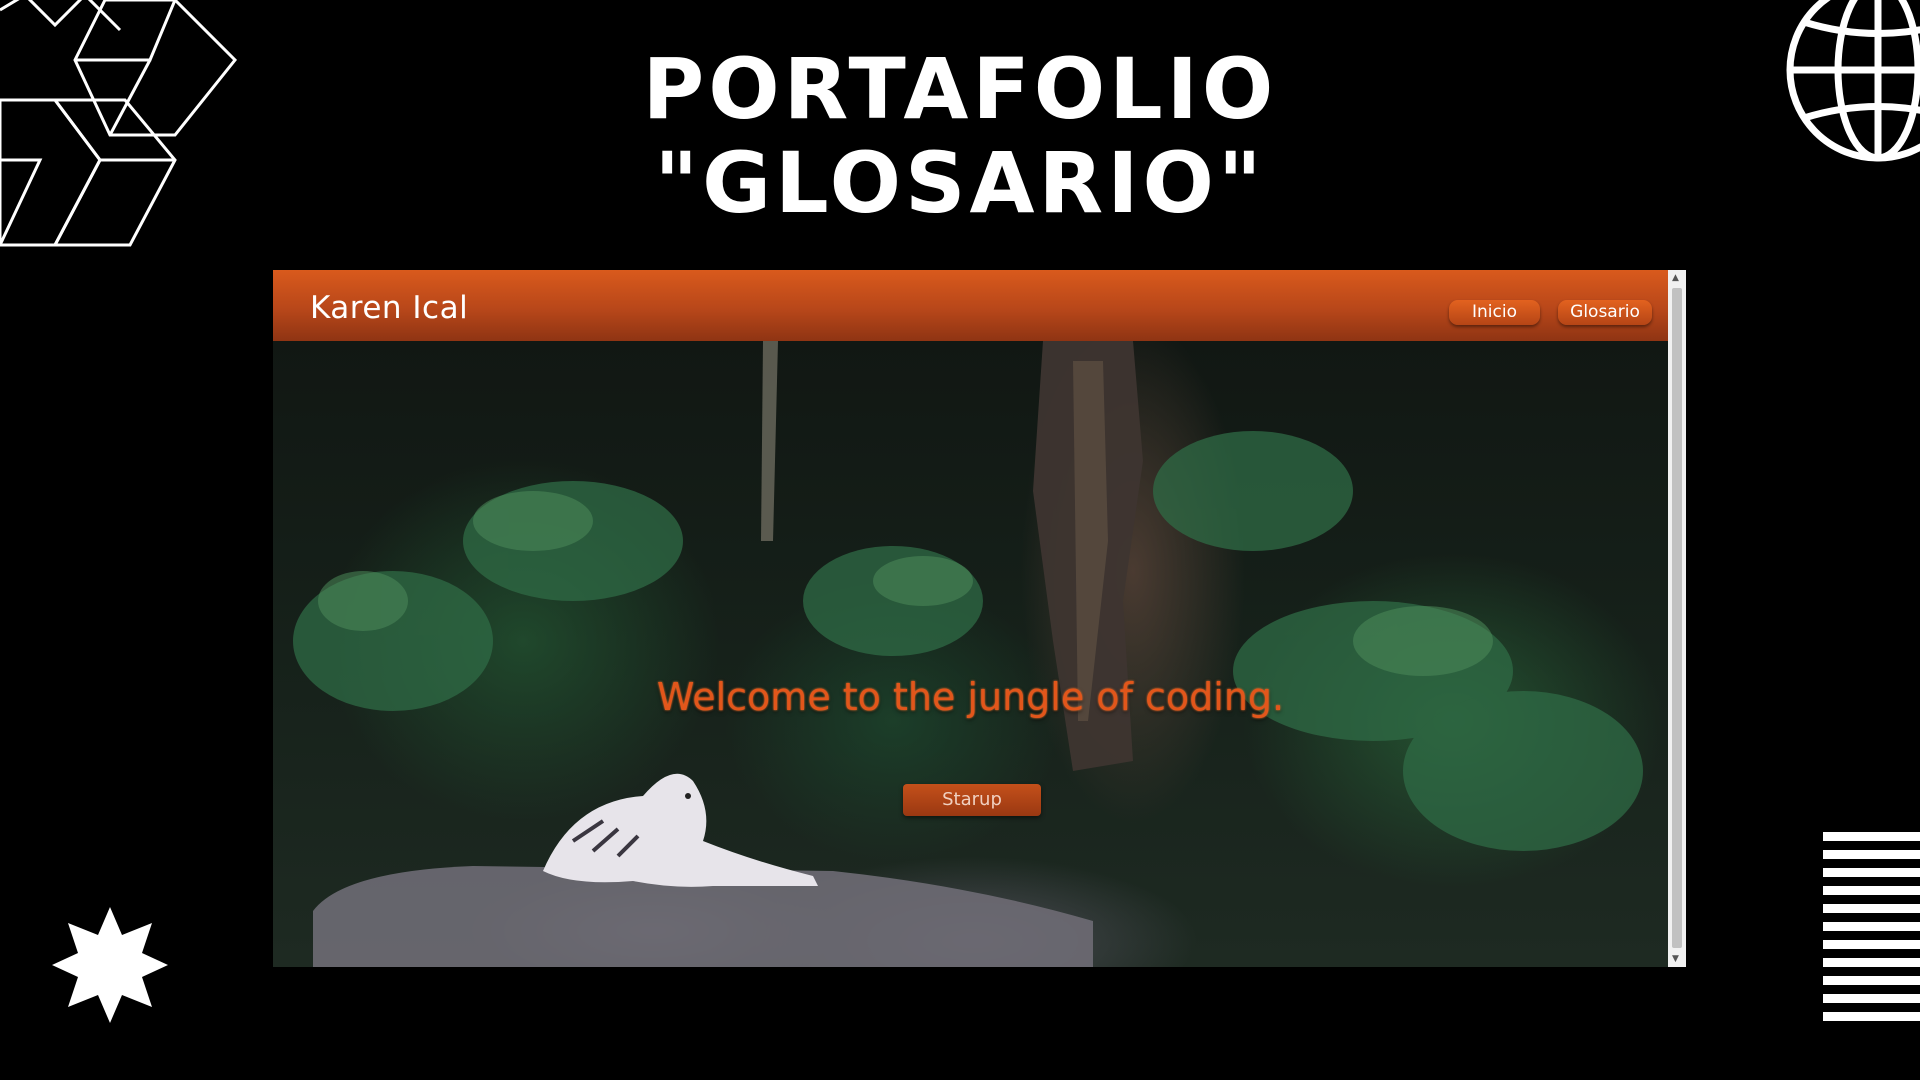 This screenshot has height=1080, width=1920. Describe the element at coordinates (1494, 312) in the screenshot. I see `nav-inicio-button: Inicio` at that location.